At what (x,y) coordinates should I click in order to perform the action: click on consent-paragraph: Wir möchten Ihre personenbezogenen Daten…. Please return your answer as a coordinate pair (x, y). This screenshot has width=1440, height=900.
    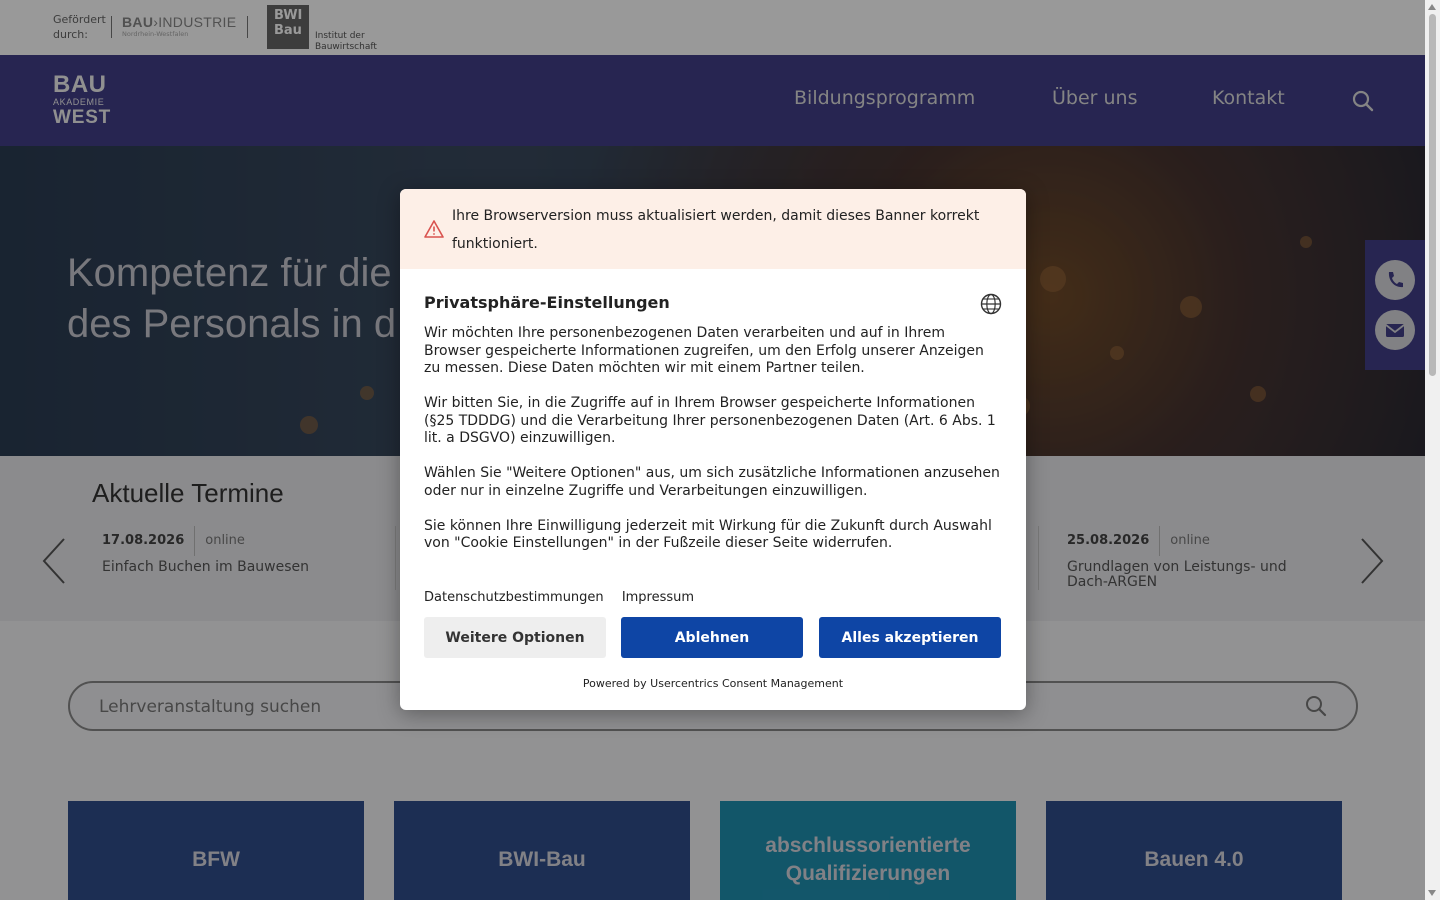
    Looking at the image, I should click on (704, 350).